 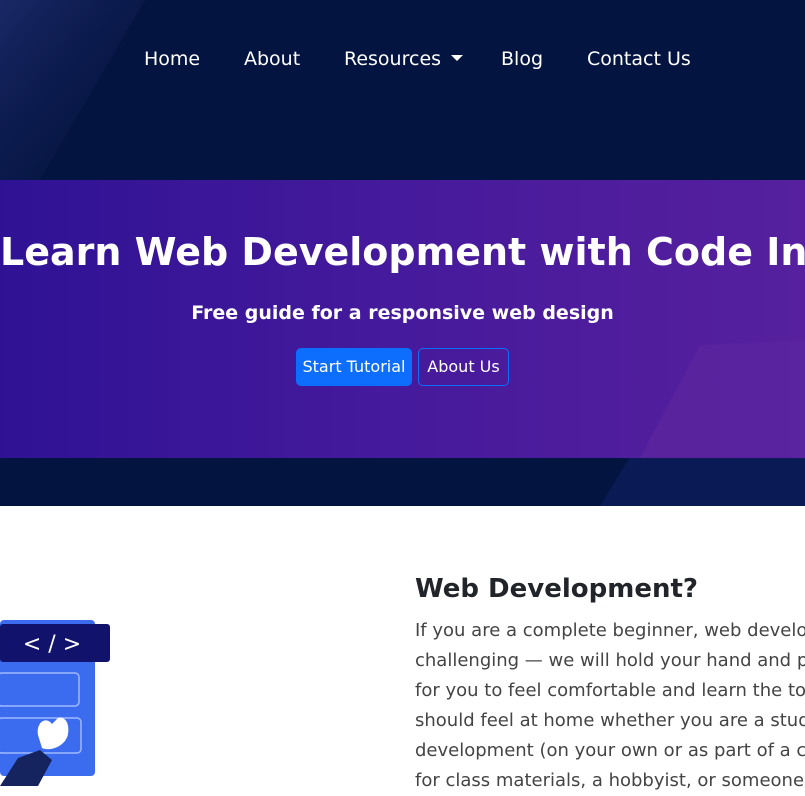 I want to click on main-nav: Home About Resources Blog Contact Us, so click(x=402, y=60).